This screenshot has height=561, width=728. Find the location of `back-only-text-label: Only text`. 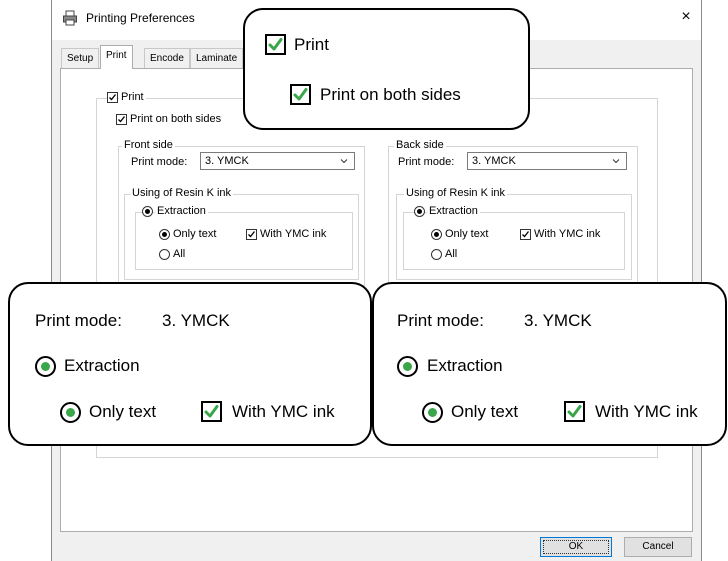

back-only-text-label: Only text is located at coordinates (467, 234).